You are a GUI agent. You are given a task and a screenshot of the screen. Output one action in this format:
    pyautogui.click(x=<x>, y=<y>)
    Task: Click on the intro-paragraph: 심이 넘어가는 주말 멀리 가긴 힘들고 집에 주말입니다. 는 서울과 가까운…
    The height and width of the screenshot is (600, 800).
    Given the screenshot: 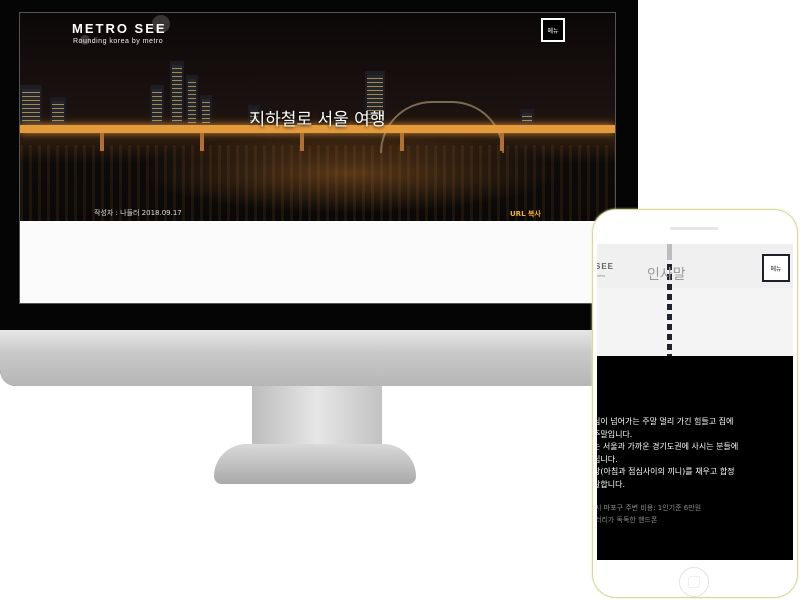 What is the action you would take?
    pyautogui.click(x=695, y=453)
    